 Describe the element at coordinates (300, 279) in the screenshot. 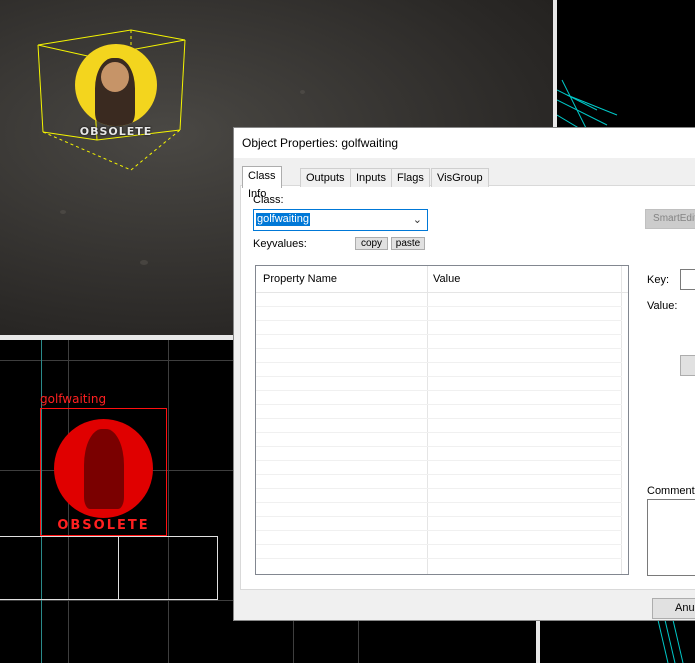

I see `column-header-property-name: Property Name` at that location.